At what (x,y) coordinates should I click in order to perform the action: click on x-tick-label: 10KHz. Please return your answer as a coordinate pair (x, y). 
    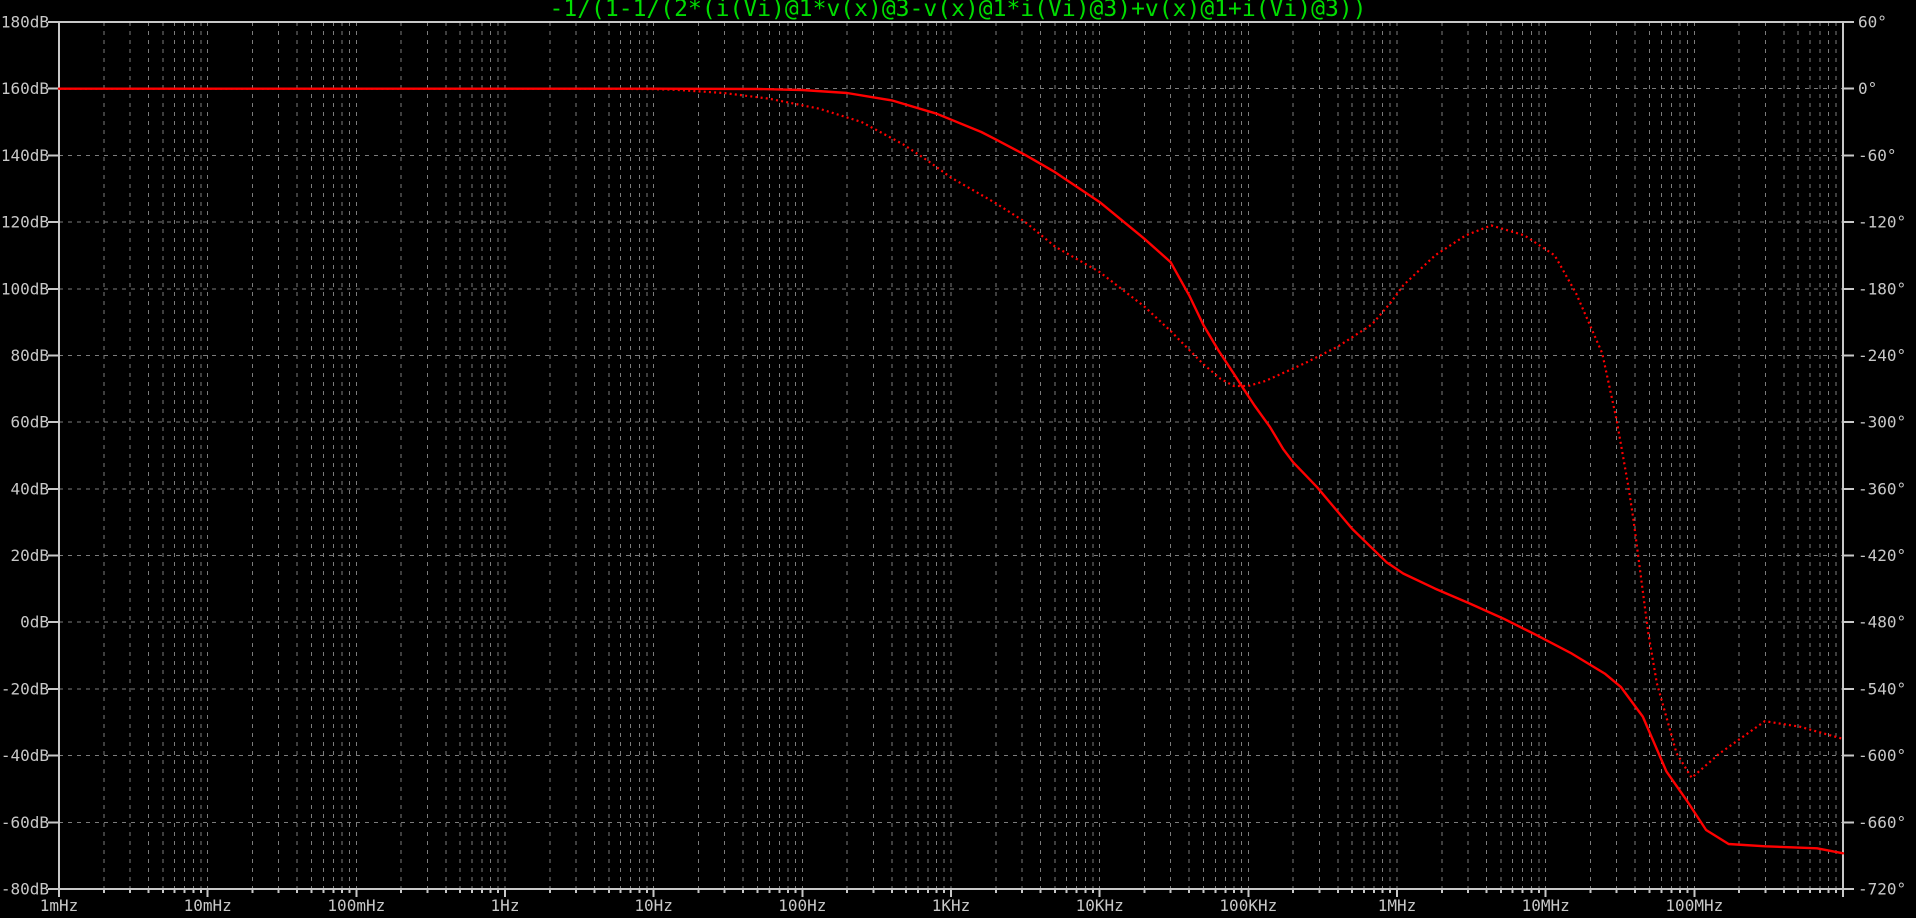
    Looking at the image, I should click on (1100, 905).